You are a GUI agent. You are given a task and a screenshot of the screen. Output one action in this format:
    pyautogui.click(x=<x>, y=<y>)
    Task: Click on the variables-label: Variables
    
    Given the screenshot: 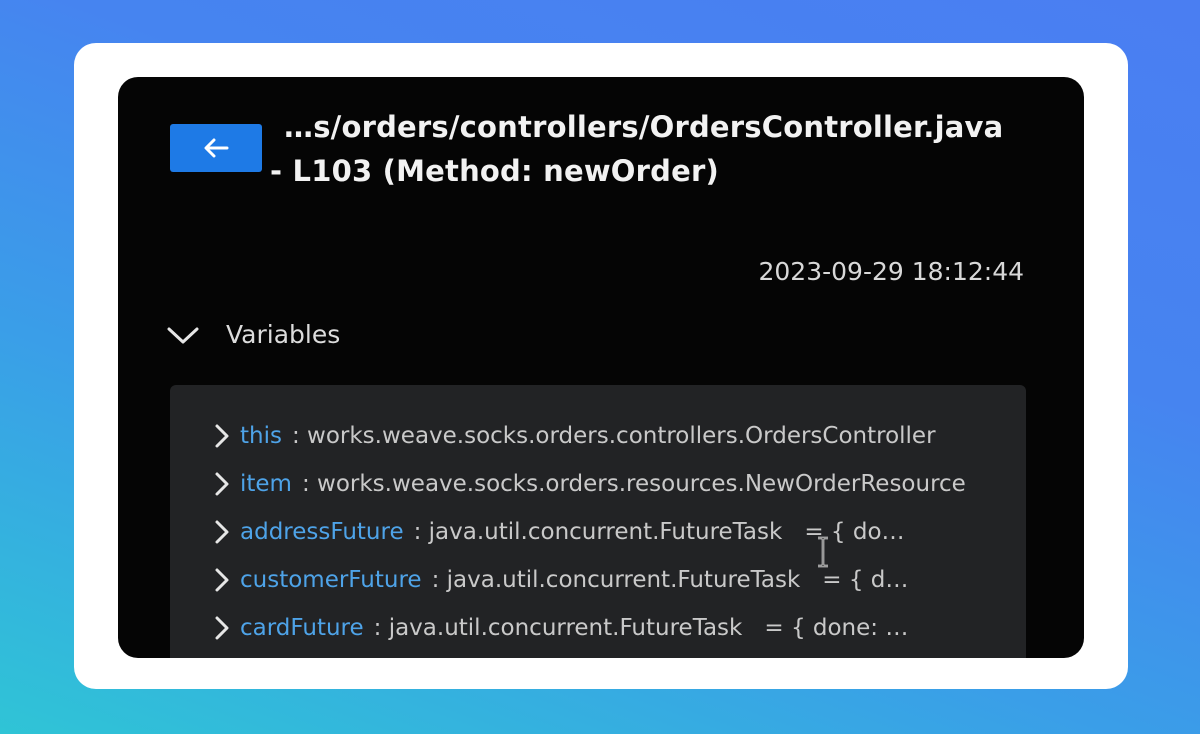 What is the action you would take?
    pyautogui.click(x=283, y=334)
    